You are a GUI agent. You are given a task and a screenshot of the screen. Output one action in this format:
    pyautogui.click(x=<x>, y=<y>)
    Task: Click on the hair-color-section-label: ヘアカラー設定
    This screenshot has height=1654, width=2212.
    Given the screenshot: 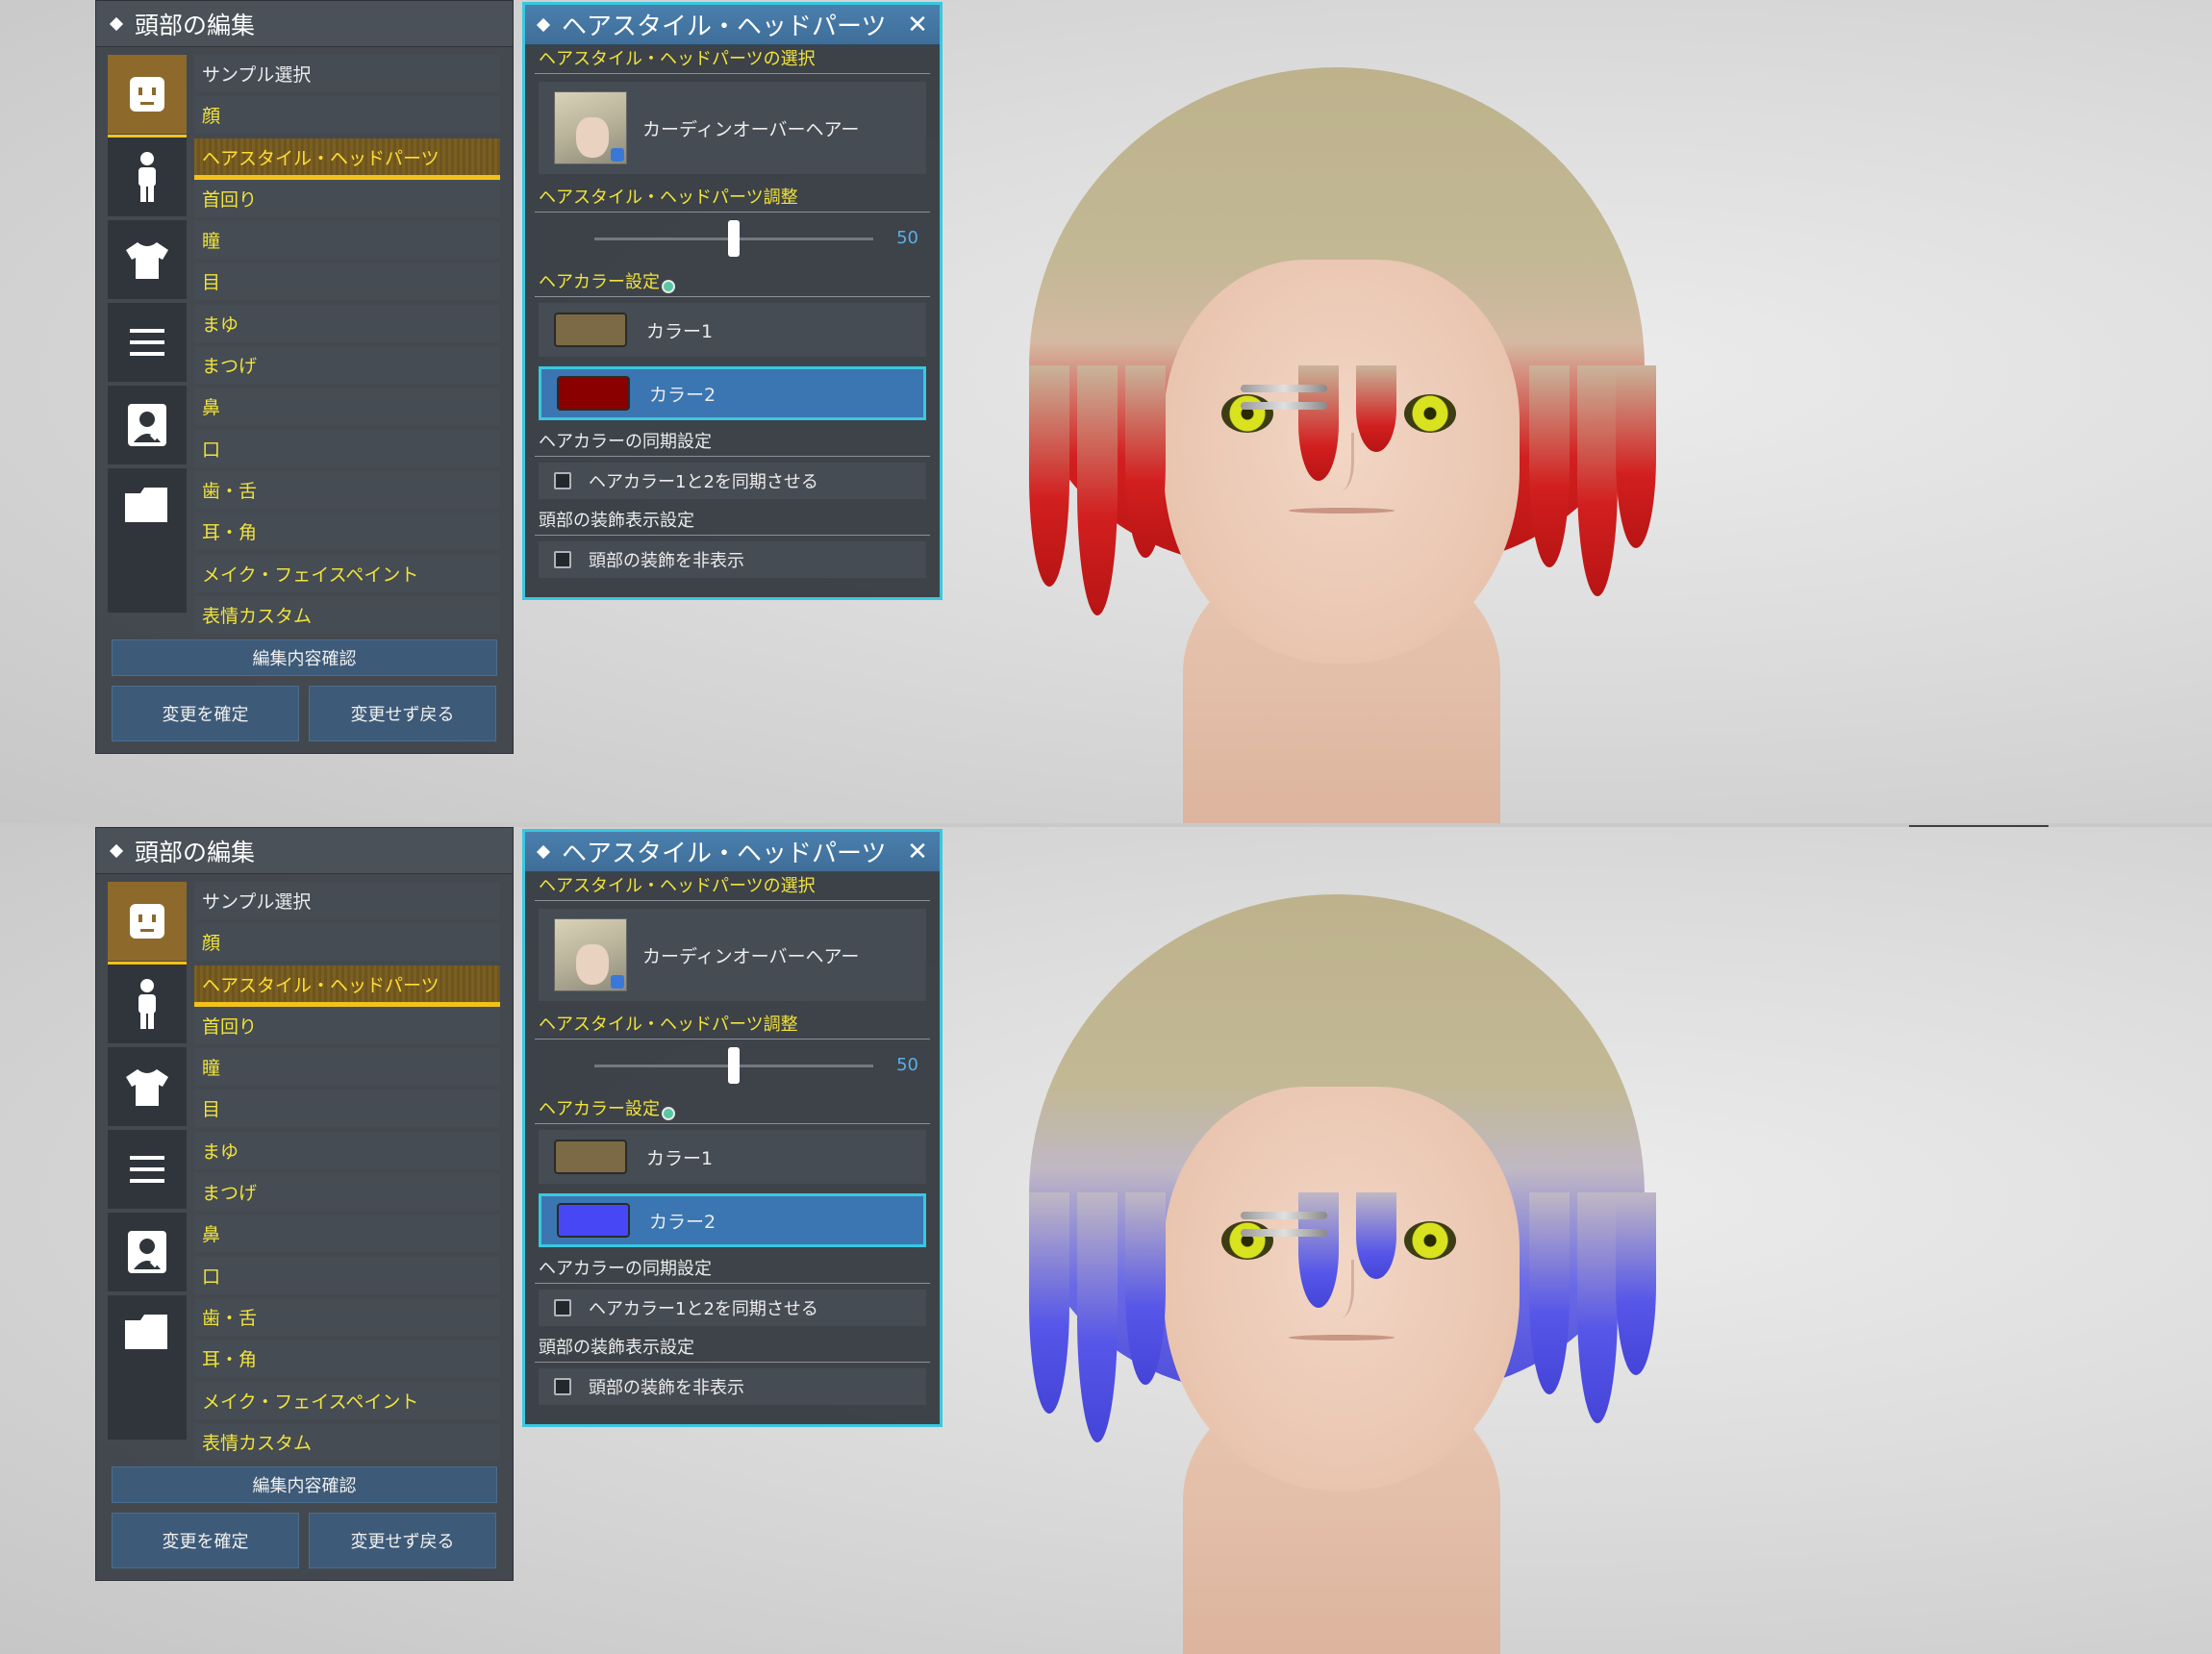 What is the action you would take?
    pyautogui.click(x=732, y=1109)
    